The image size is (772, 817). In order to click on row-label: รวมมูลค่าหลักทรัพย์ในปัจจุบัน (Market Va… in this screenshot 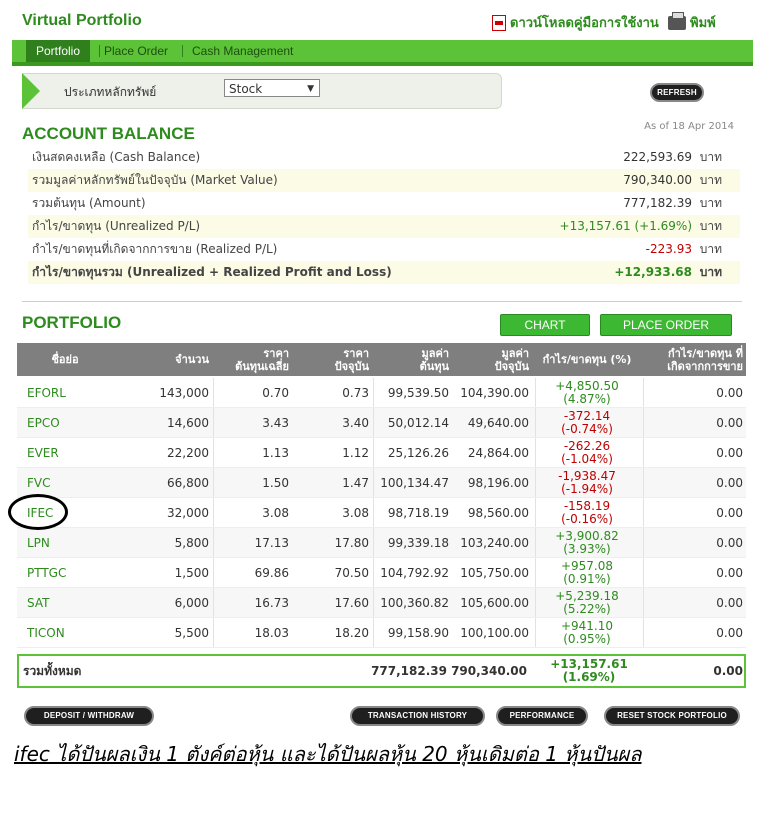, I will do `click(155, 180)`.